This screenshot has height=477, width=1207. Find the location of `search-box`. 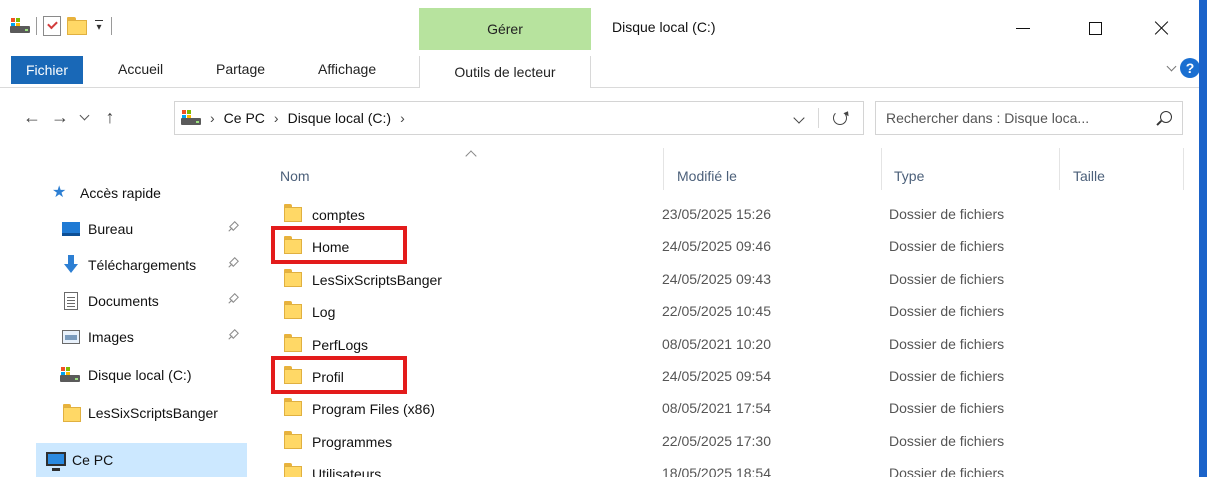

search-box is located at coordinates (1029, 118).